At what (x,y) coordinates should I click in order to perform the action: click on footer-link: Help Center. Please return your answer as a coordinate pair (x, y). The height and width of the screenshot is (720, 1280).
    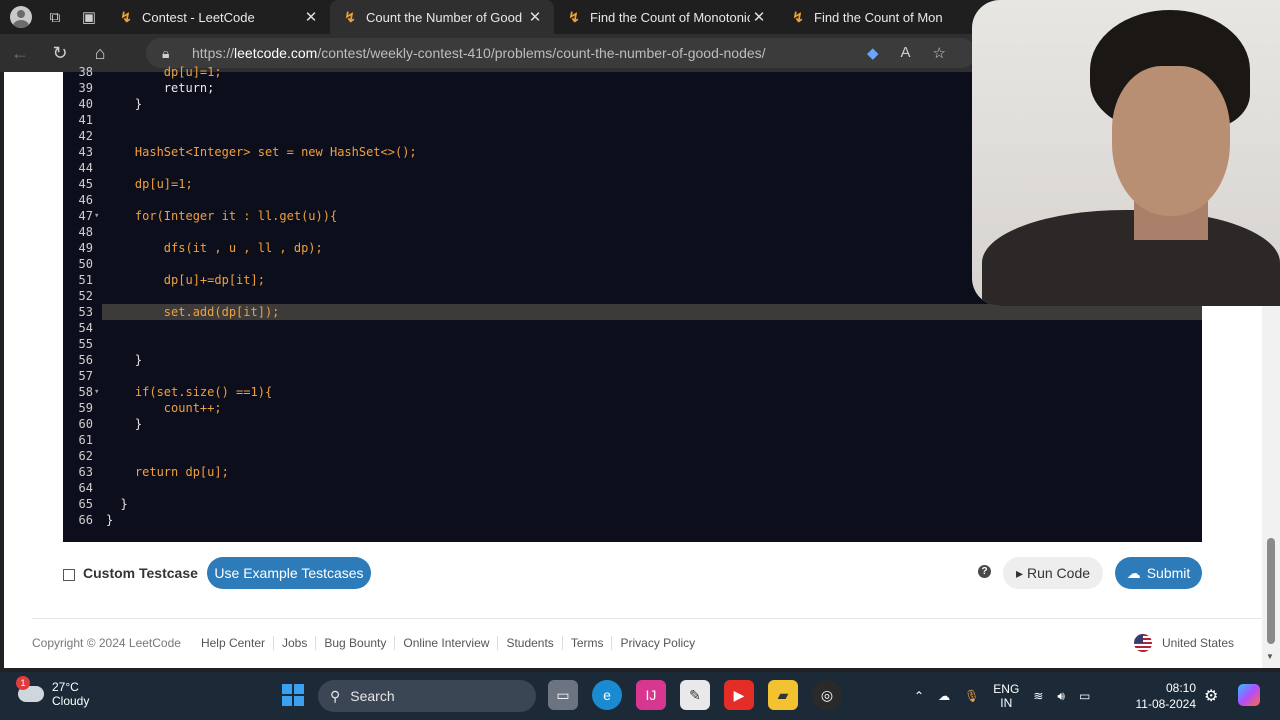
    Looking at the image, I should click on (227, 643).